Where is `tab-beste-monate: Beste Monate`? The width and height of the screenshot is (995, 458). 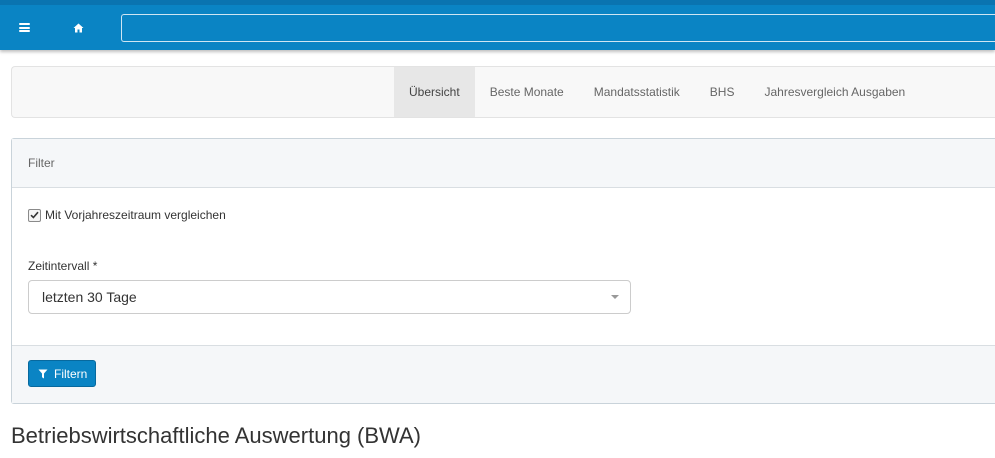 tab-beste-monate: Beste Monate is located at coordinates (527, 92).